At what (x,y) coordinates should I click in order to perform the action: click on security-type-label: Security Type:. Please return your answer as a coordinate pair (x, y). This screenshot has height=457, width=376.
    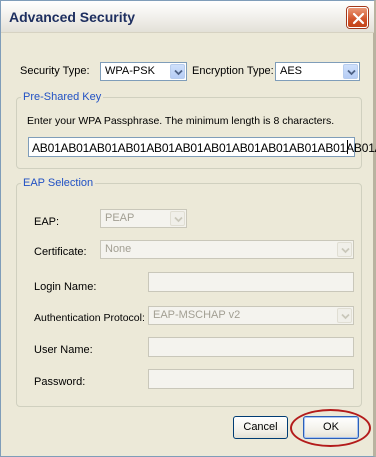
    Looking at the image, I should click on (55, 71).